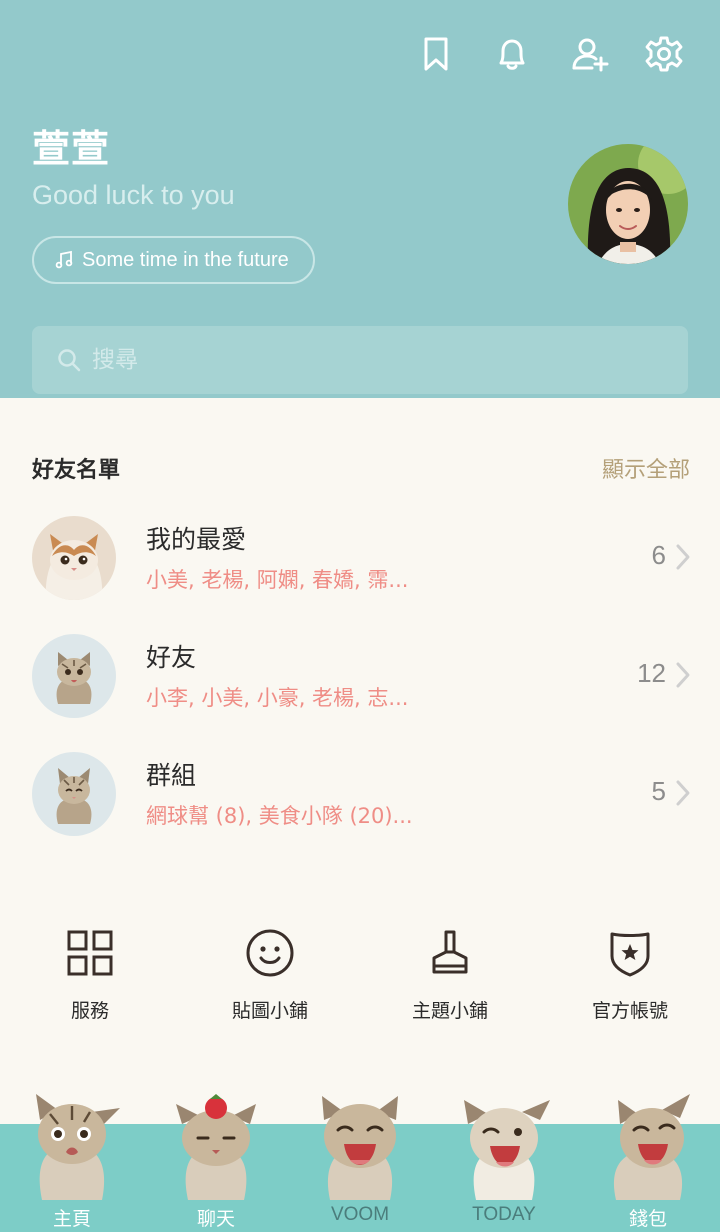  What do you see at coordinates (270, 953) in the screenshot?
I see `smiley-icon` at bounding box center [270, 953].